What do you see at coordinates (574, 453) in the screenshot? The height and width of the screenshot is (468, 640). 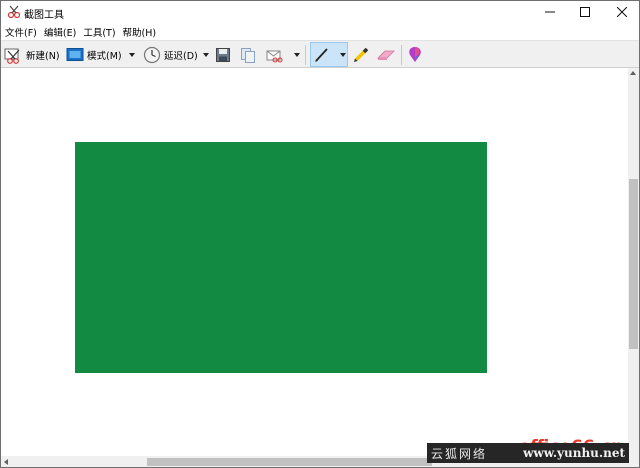 I see `watermark-right-text: www.yunhu.net` at bounding box center [574, 453].